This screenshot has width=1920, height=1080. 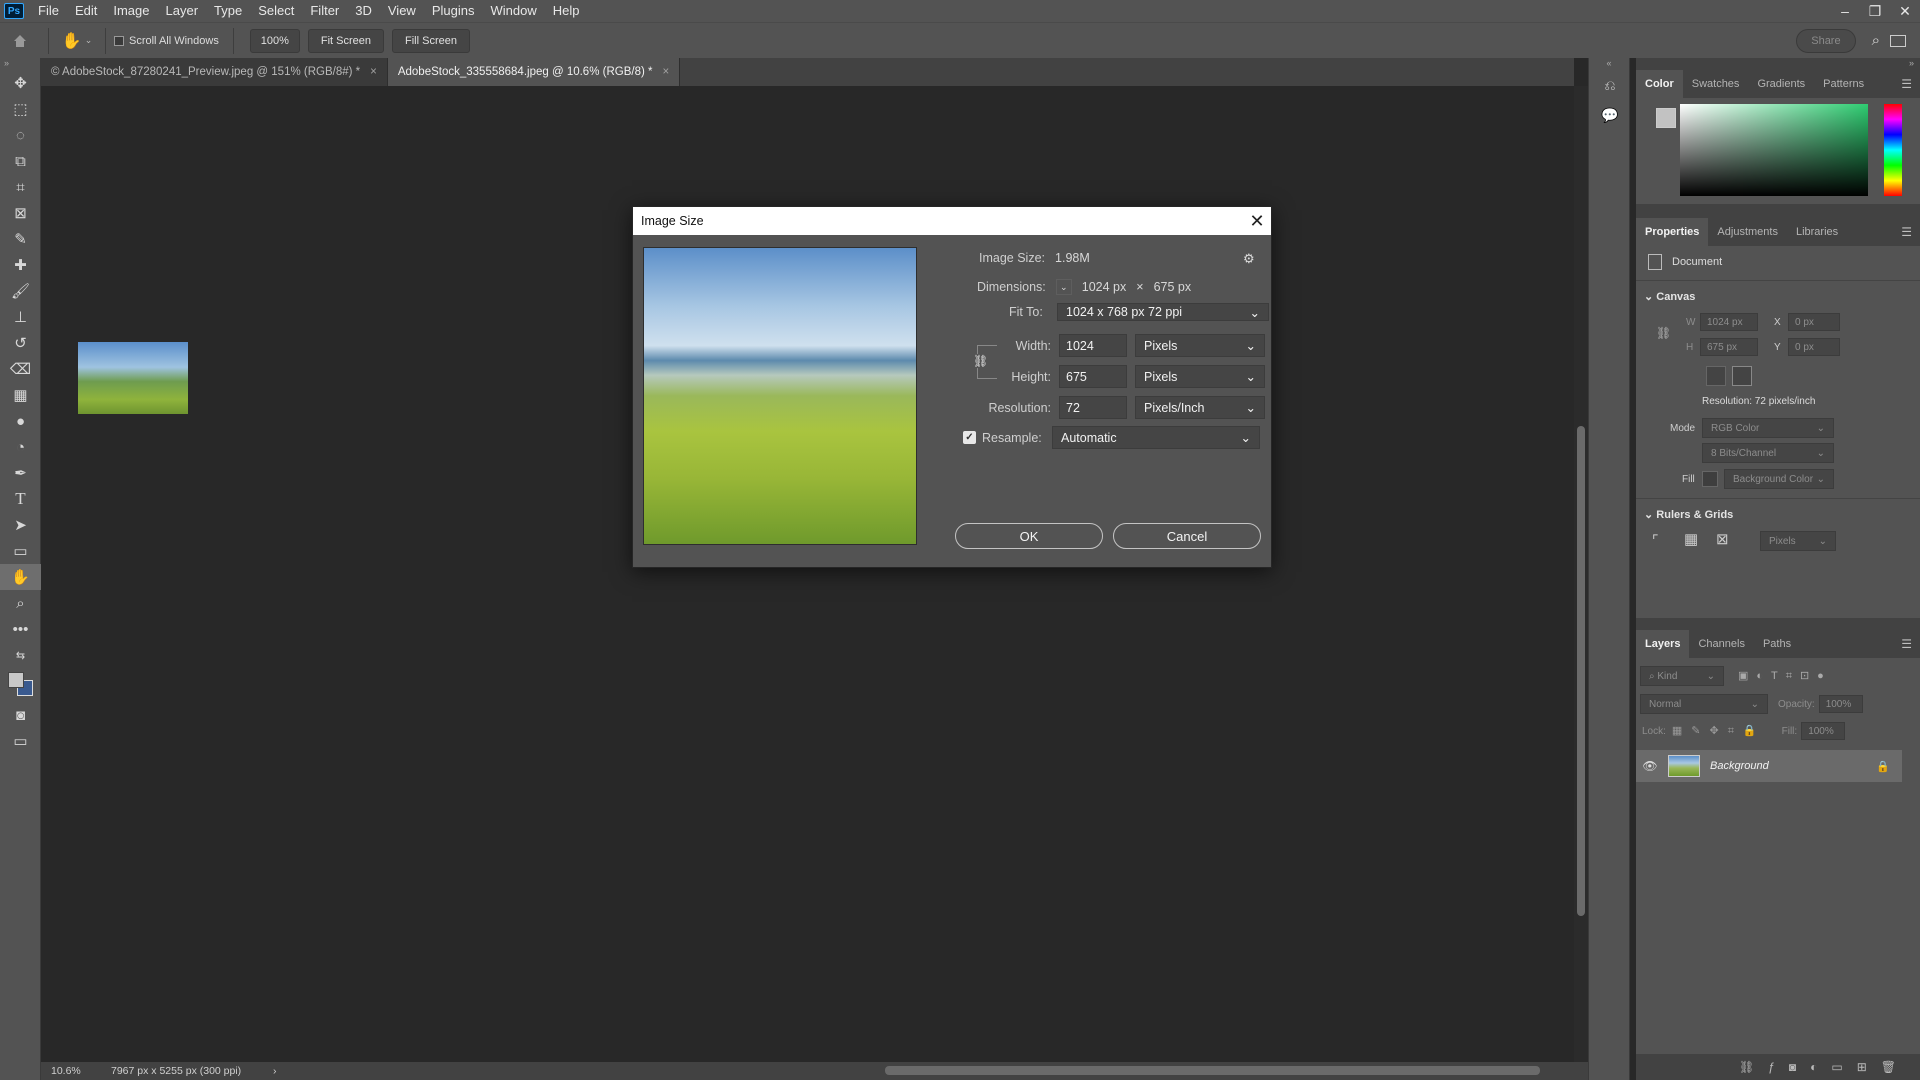 I want to click on constrain-link-icon: ⛓, so click(x=981, y=361).